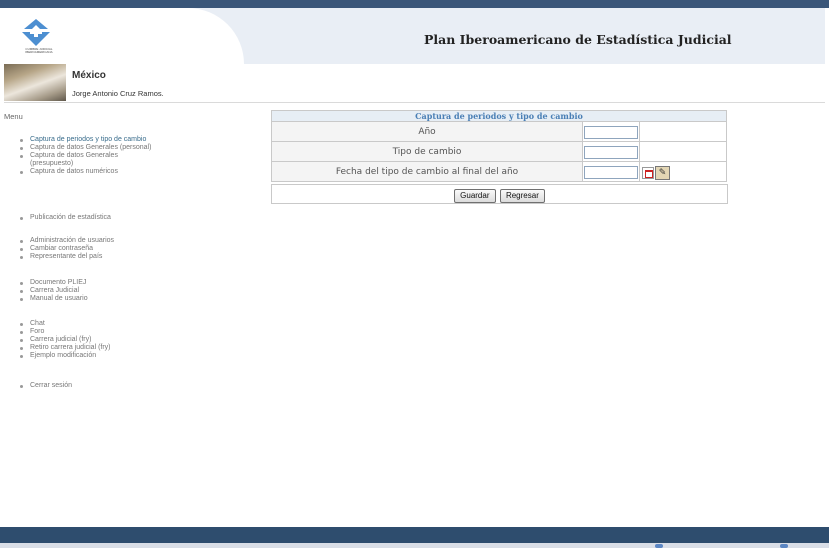  Describe the element at coordinates (414, 535) in the screenshot. I see `footer-bar` at that location.